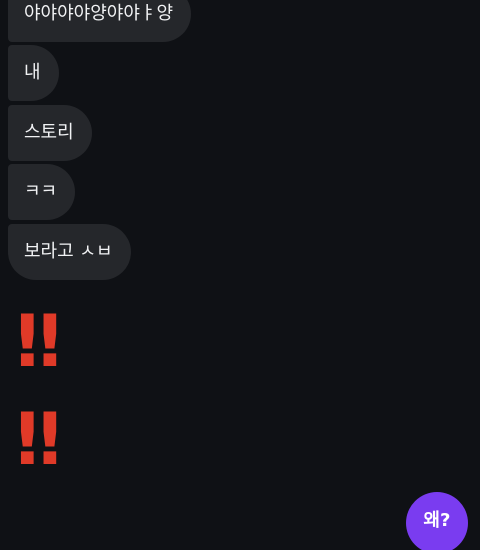 The height and width of the screenshot is (550, 480). Describe the element at coordinates (33, 73) in the screenshot. I see `message-bubble: 내` at that location.